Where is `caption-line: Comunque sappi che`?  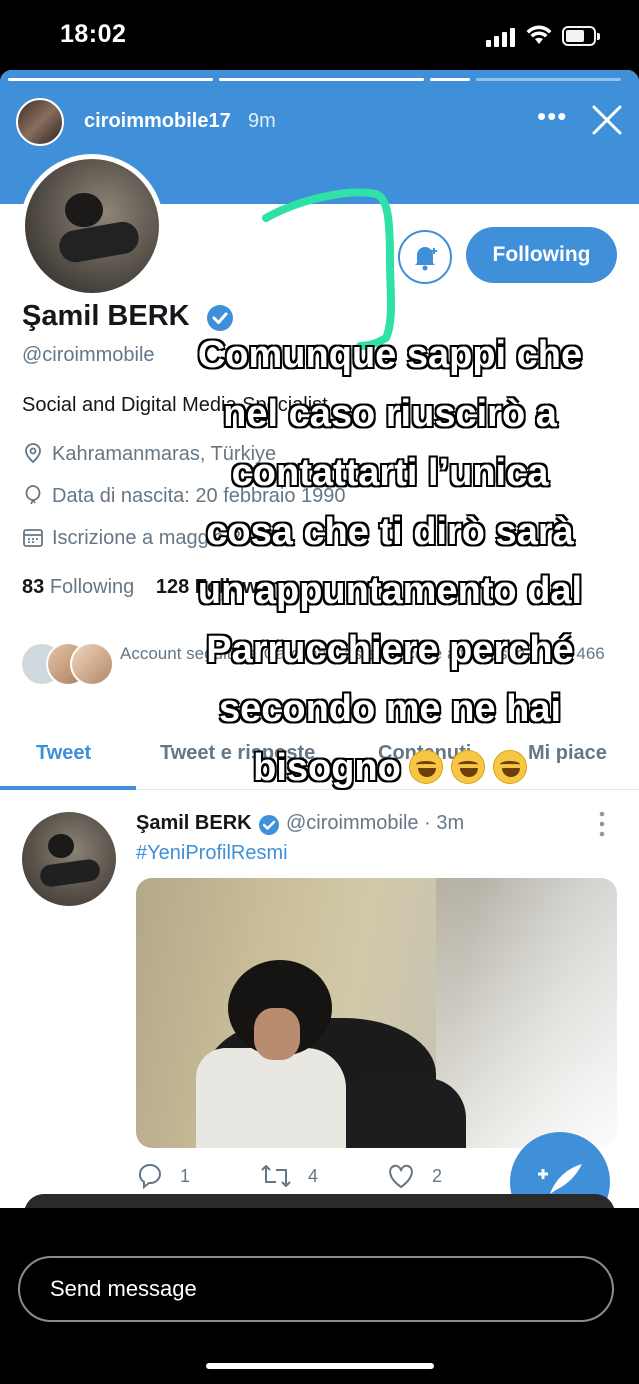
caption-line: Comunque sappi che is located at coordinates (390, 355).